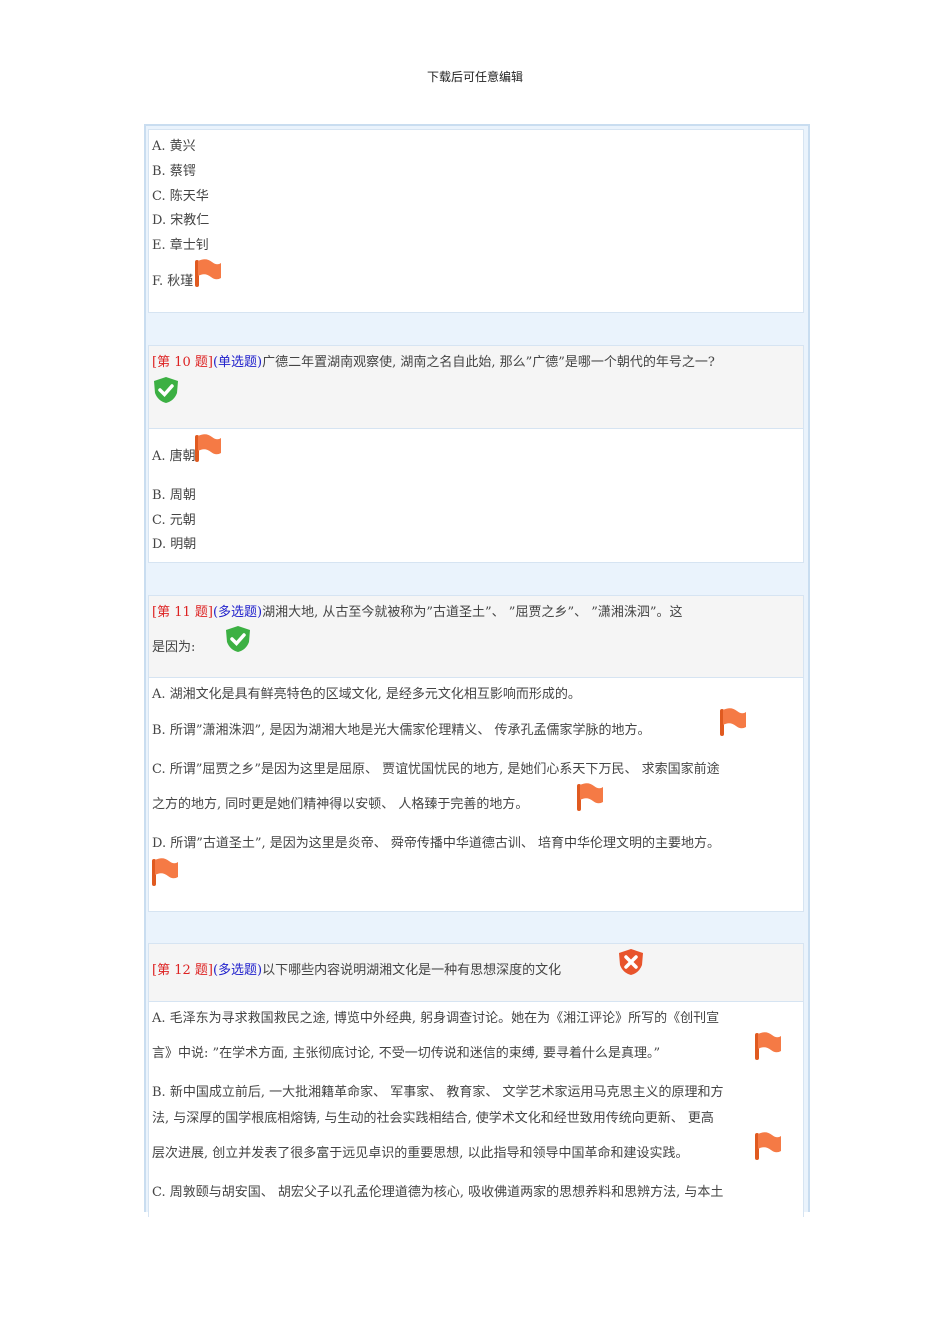 This screenshot has width=950, height=1344. Describe the element at coordinates (182, 612) in the screenshot. I see `question-number: [第 11 题]` at that location.